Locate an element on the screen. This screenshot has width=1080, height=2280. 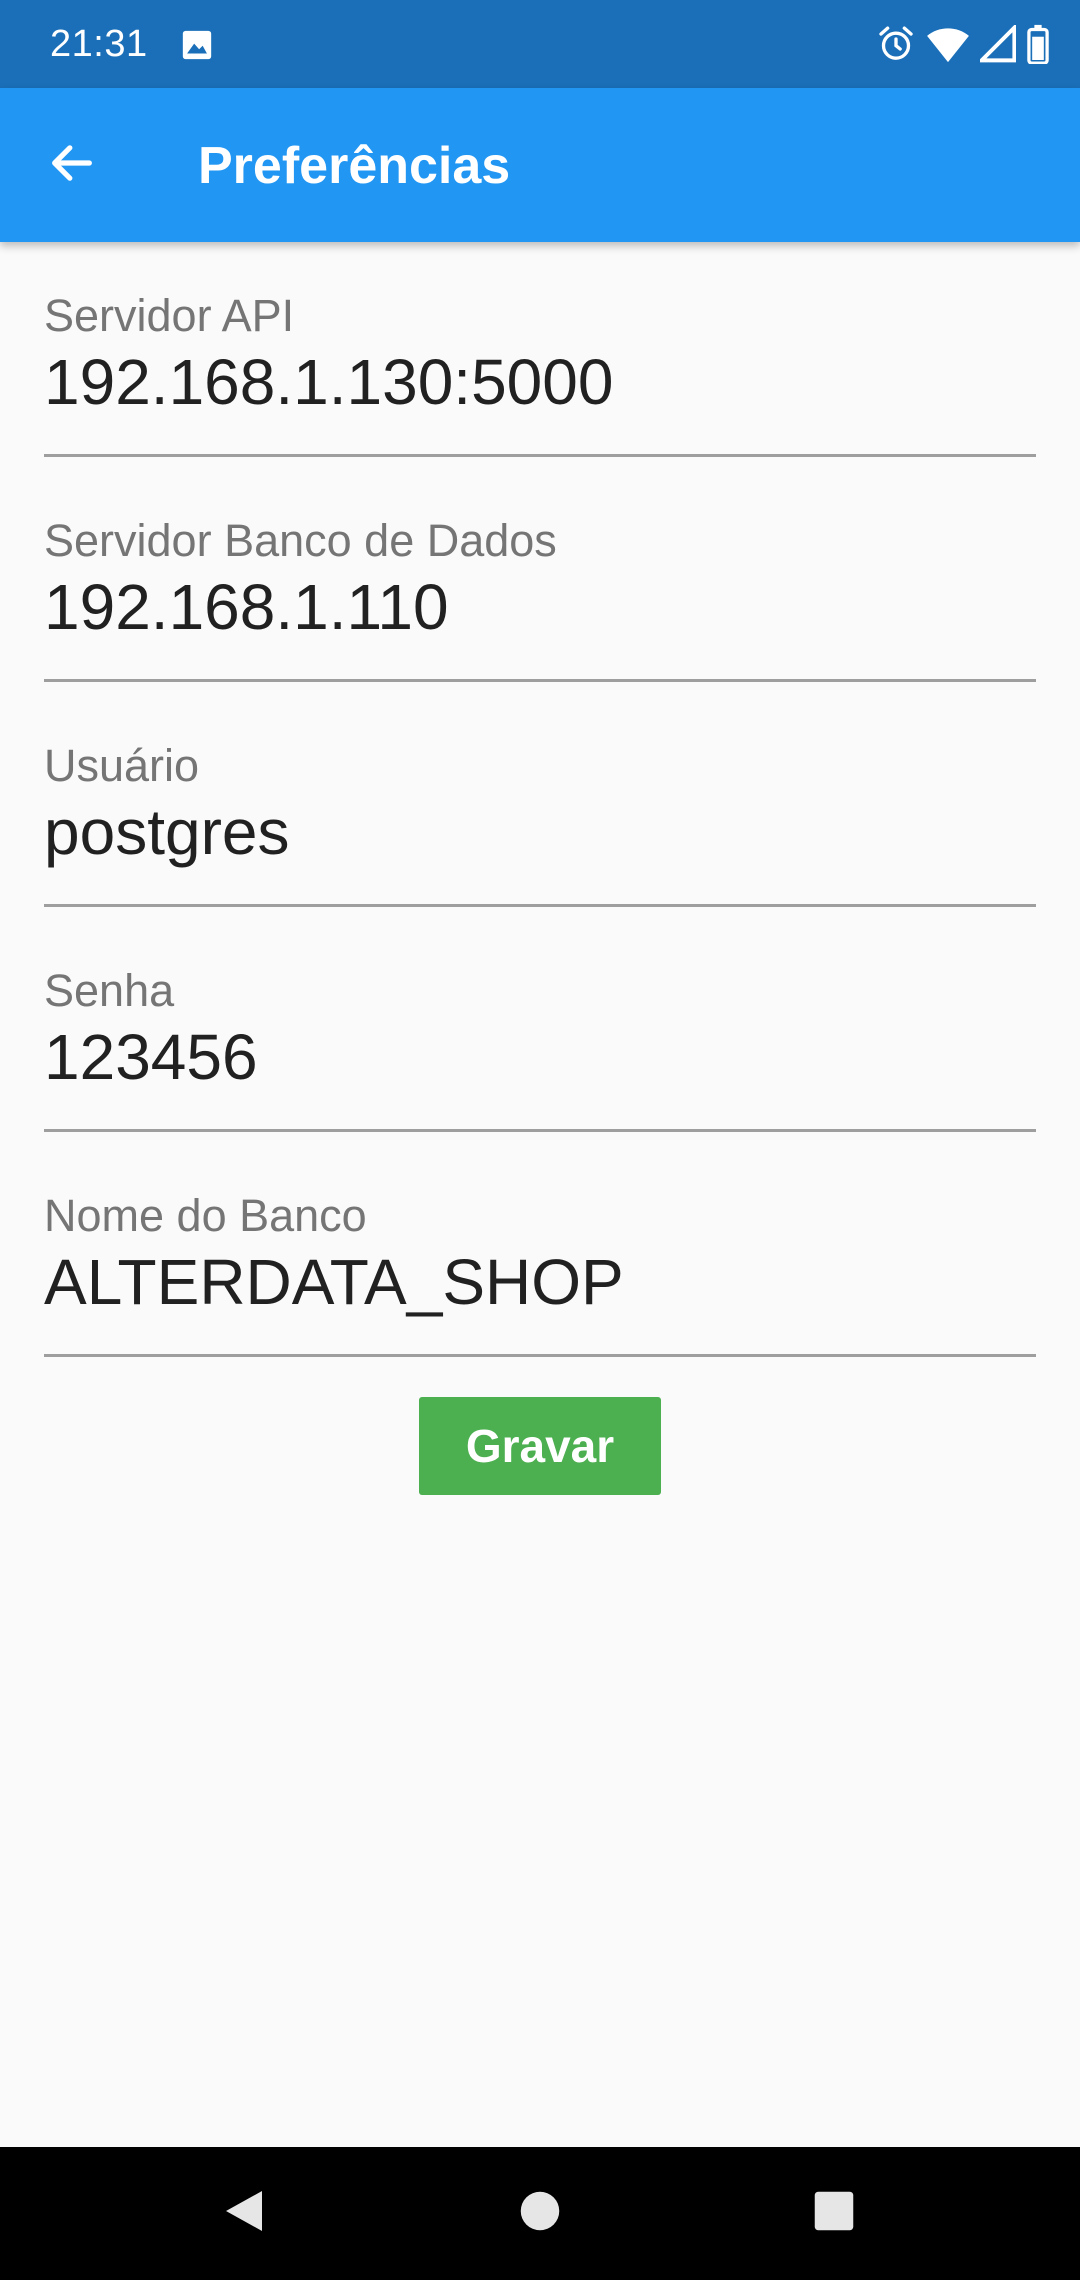
db-name-label: Nome do Banco is located at coordinates (205, 1215).